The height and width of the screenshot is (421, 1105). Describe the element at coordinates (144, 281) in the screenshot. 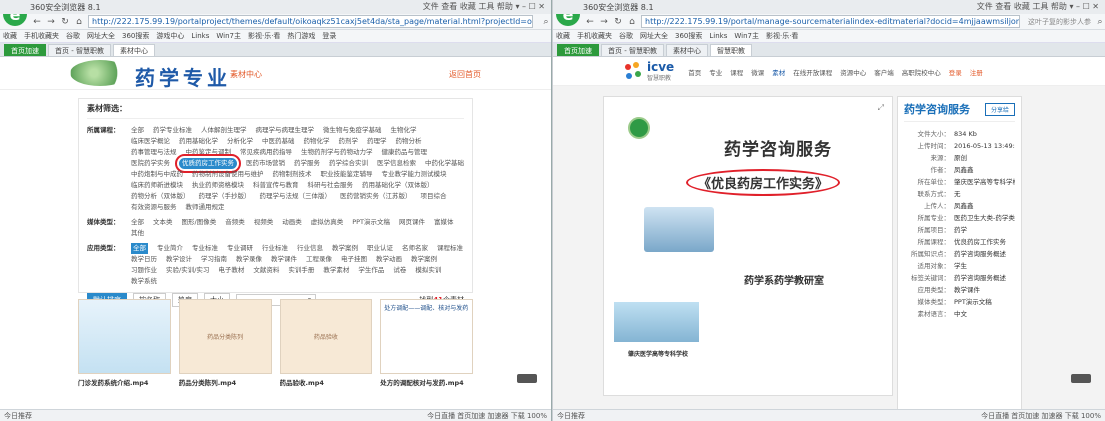

I see `app-option: 教学系统` at that location.